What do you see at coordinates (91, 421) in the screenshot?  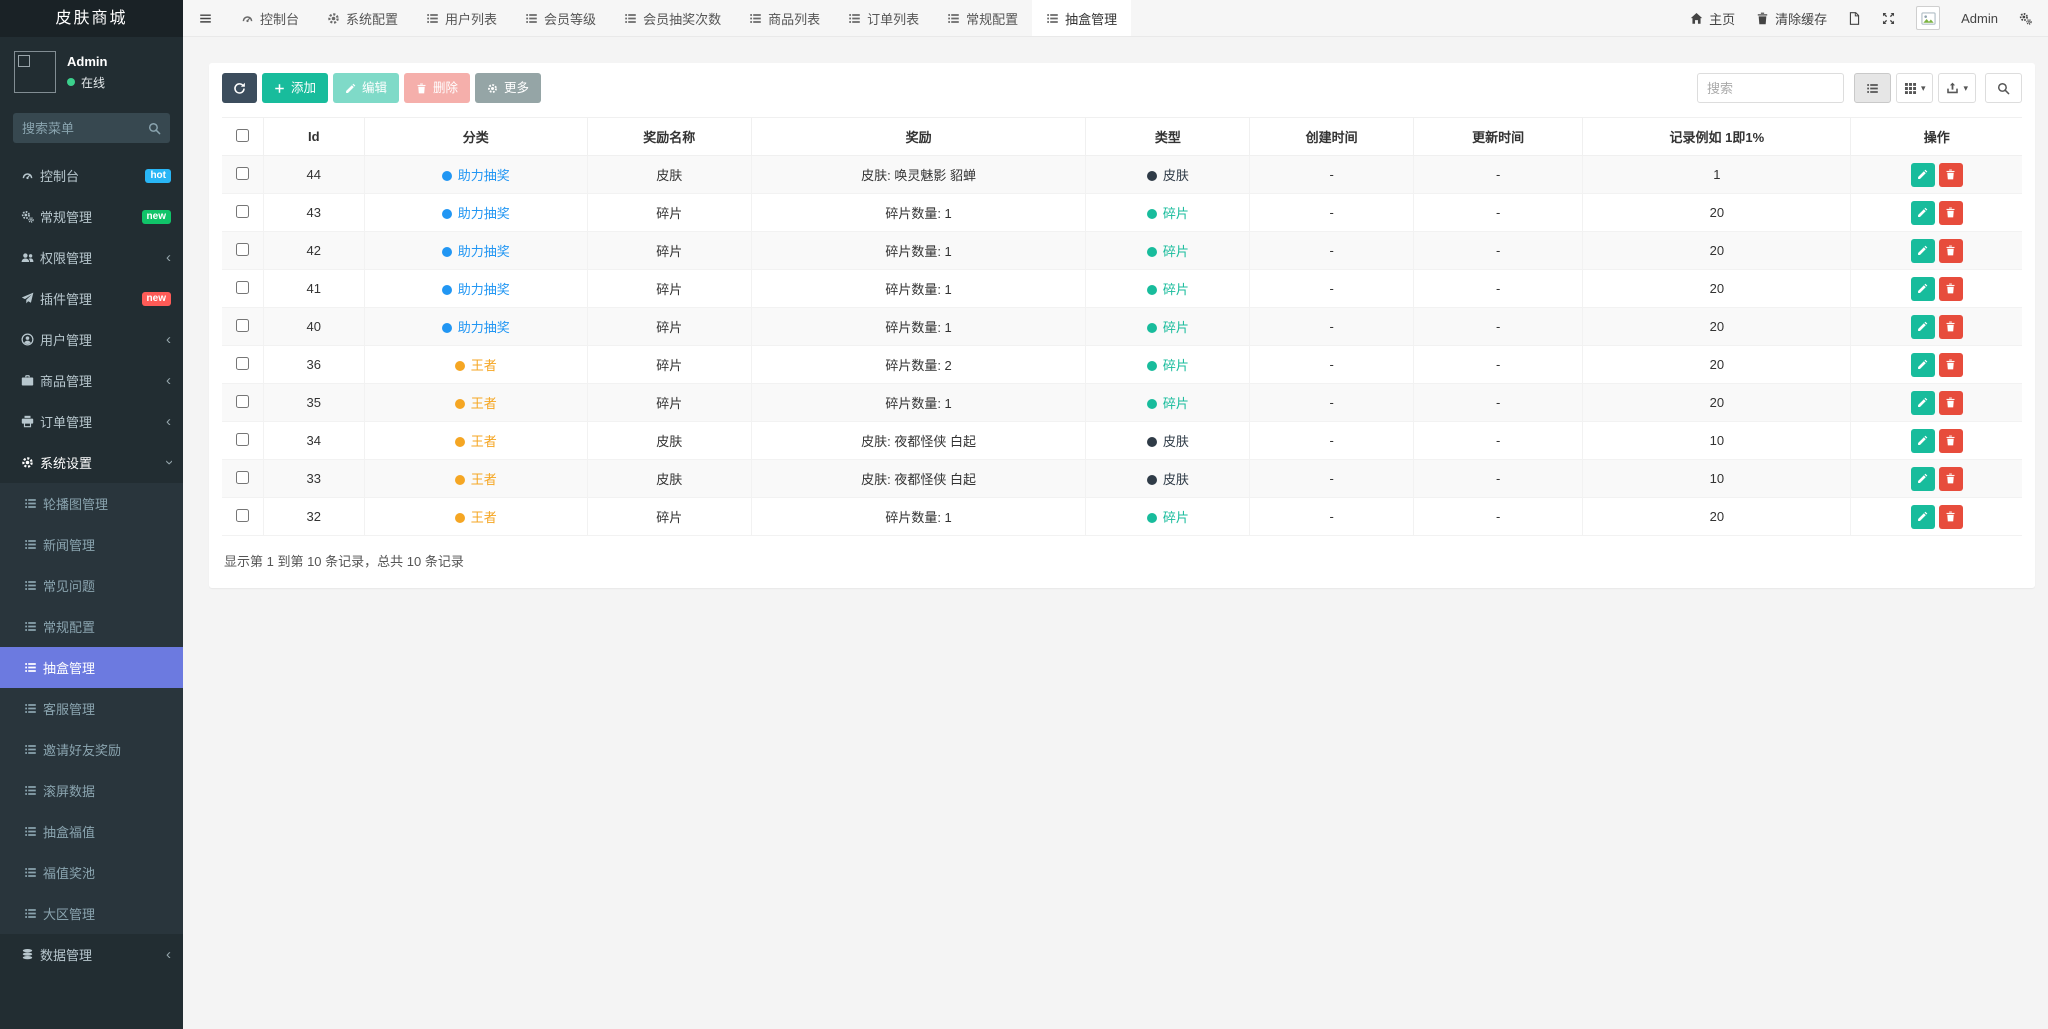 I see `sidebar-item-6: 订单管理 ‹` at bounding box center [91, 421].